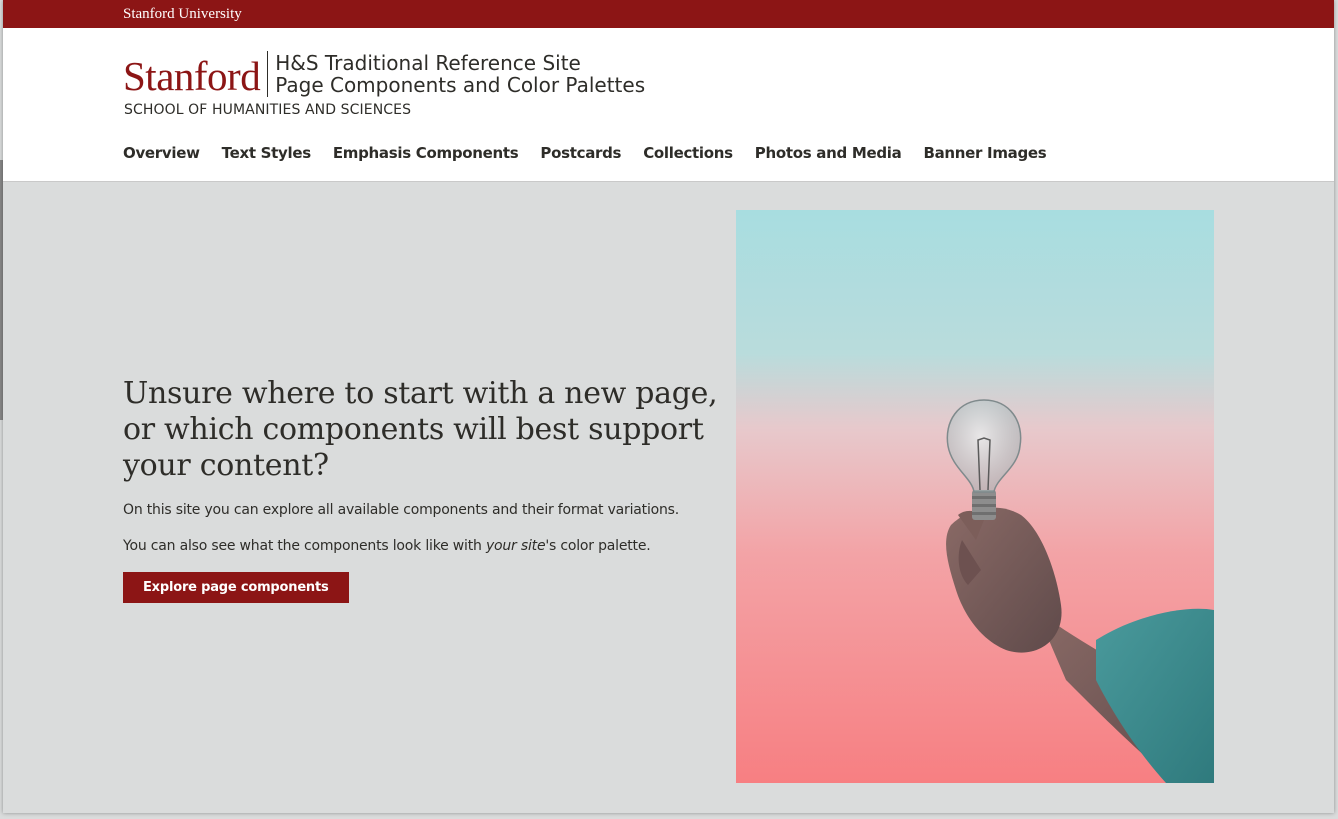 The image size is (1338, 819). Describe the element at coordinates (268, 73) in the screenshot. I see `brand-divider` at that location.